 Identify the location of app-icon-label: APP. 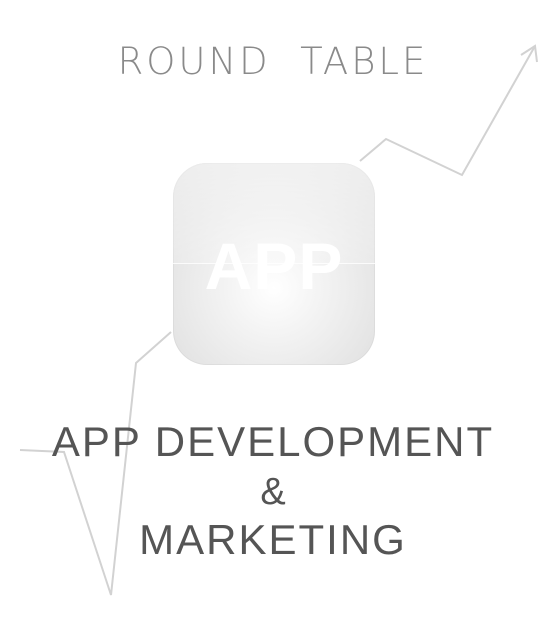
(274, 266).